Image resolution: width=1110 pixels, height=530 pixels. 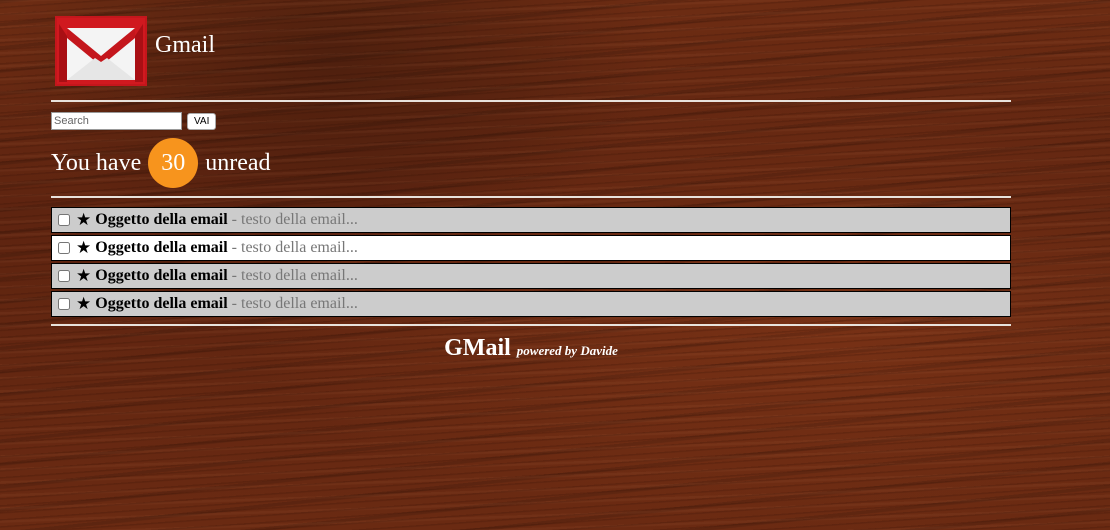 I want to click on unread-prefix: You have, so click(x=96, y=162).